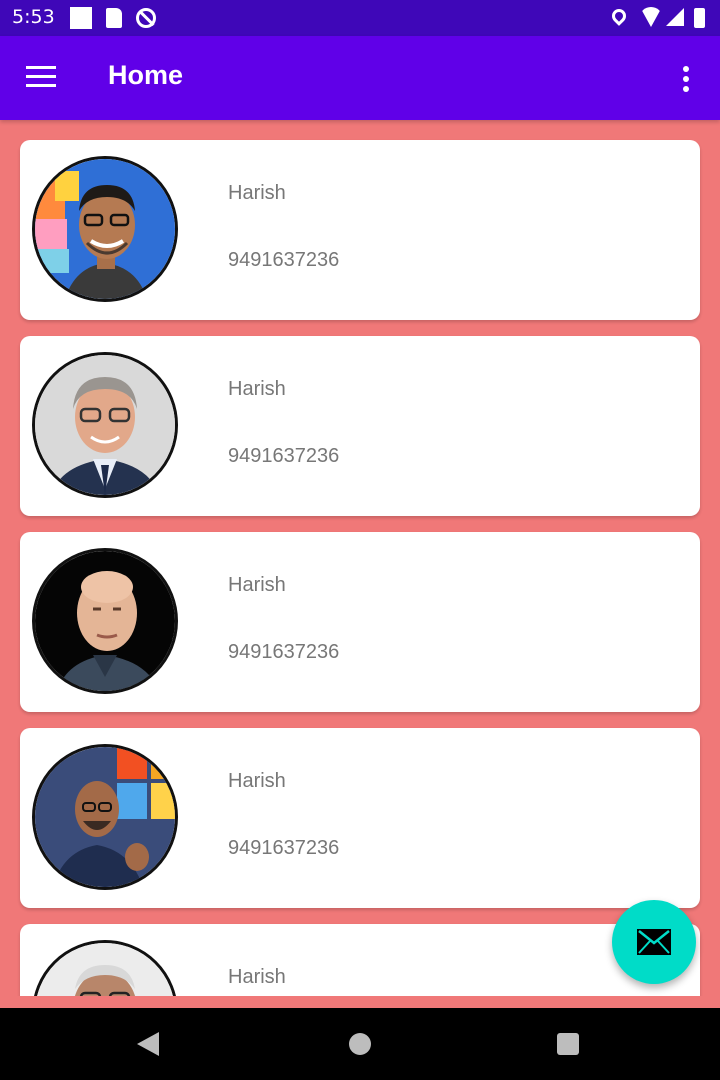  What do you see at coordinates (360, 78) in the screenshot?
I see `app-bar: Home` at bounding box center [360, 78].